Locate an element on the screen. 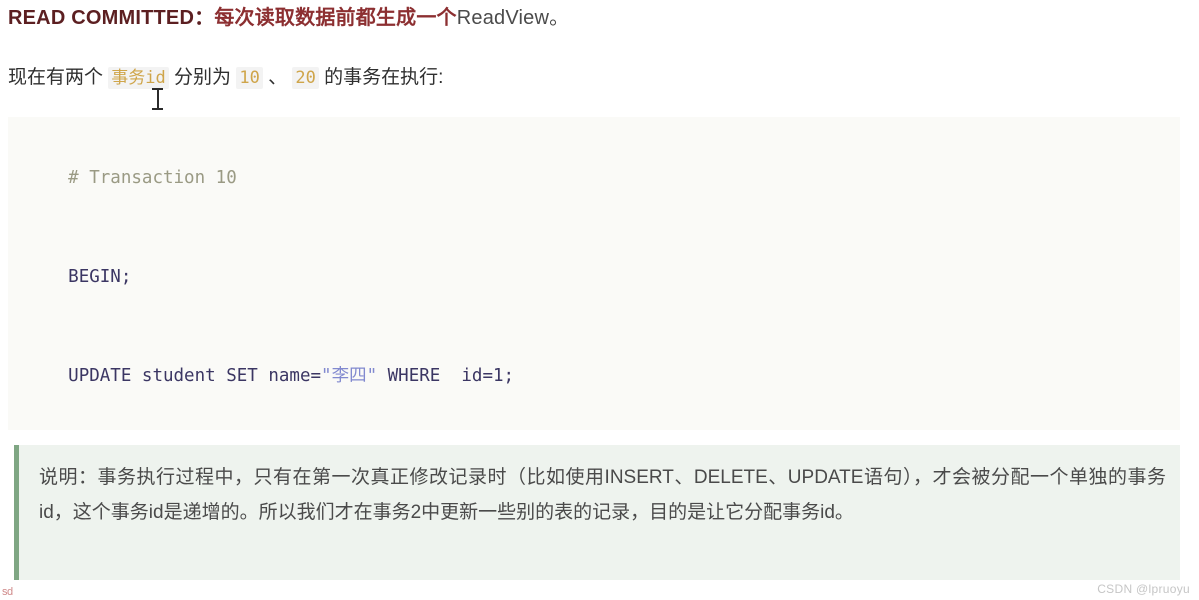 Image resolution: width=1199 pixels, height=600 pixels. code-line: UPDATE student SET name="王五" WHERE id=1; is located at coordinates (603, 428).